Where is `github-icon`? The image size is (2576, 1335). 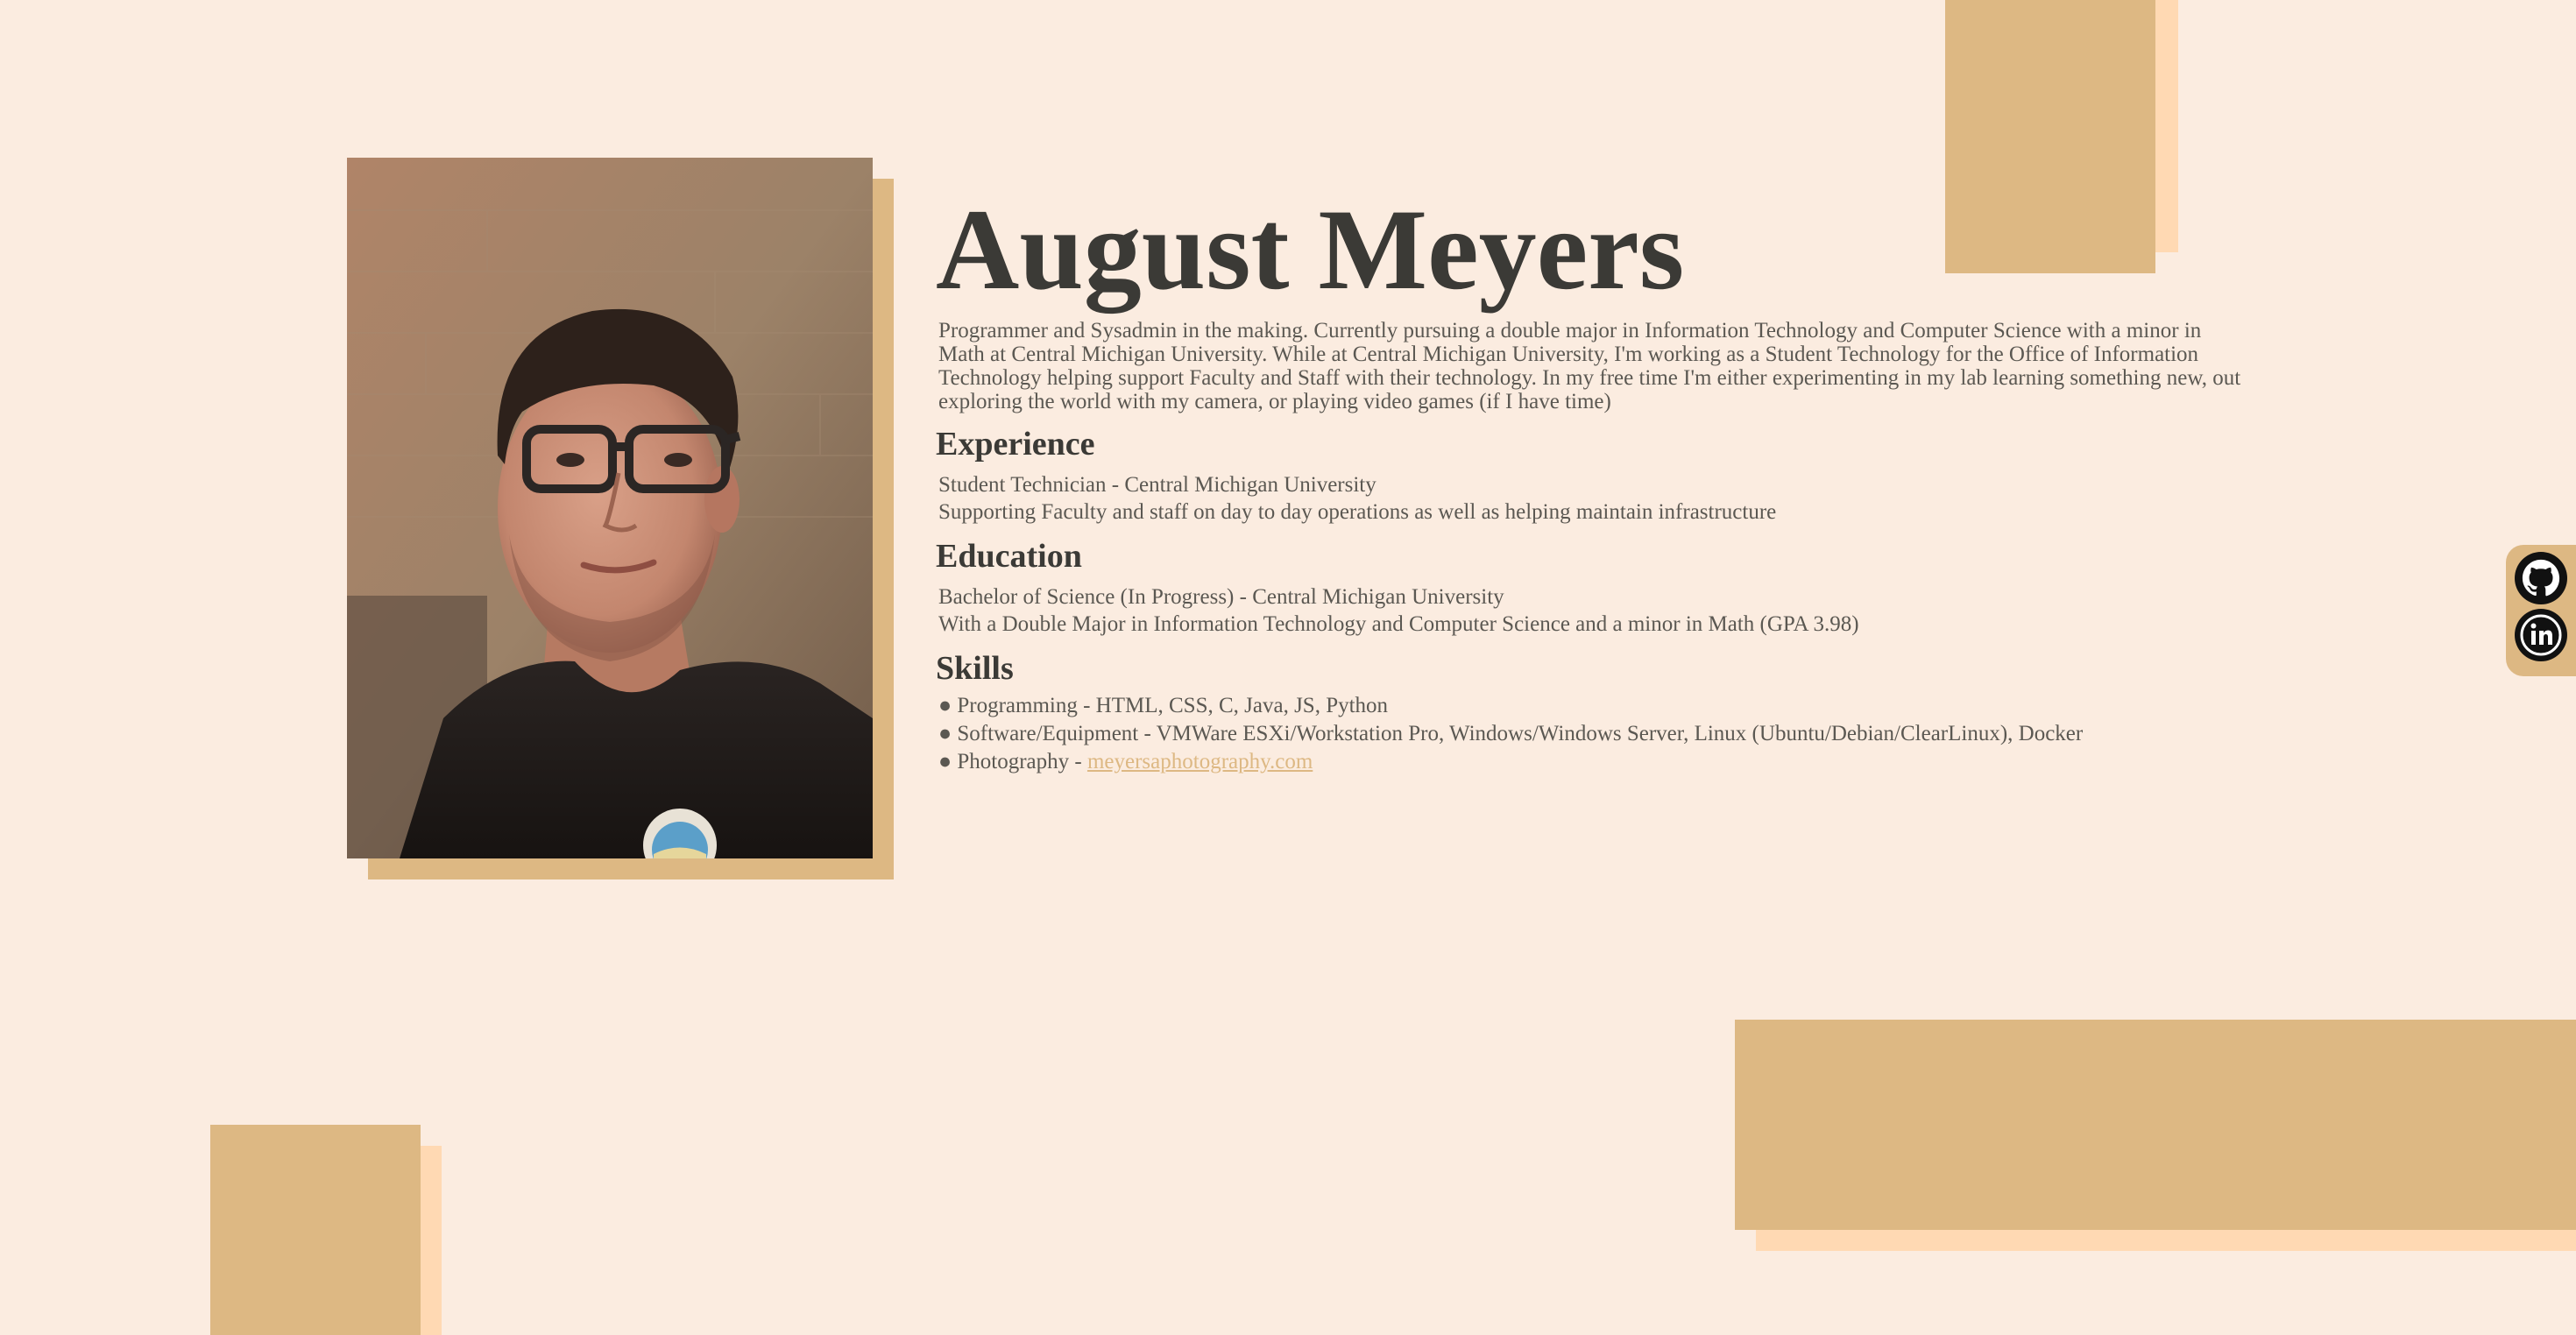 github-icon is located at coordinates (2541, 578).